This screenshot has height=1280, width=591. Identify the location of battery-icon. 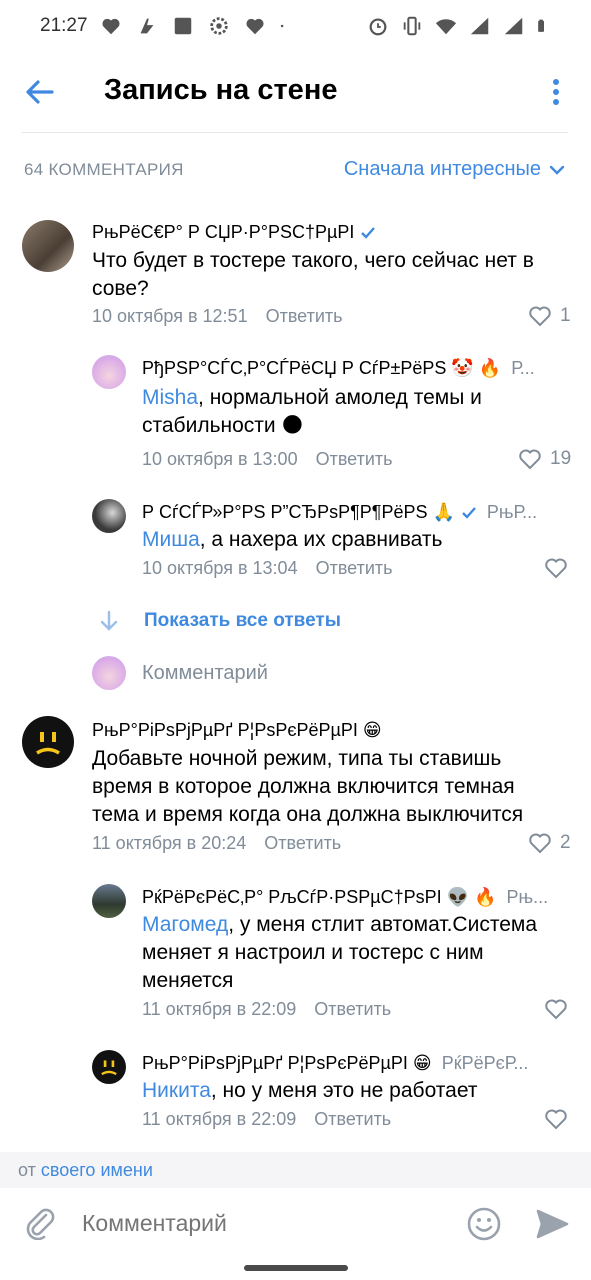
(541, 25).